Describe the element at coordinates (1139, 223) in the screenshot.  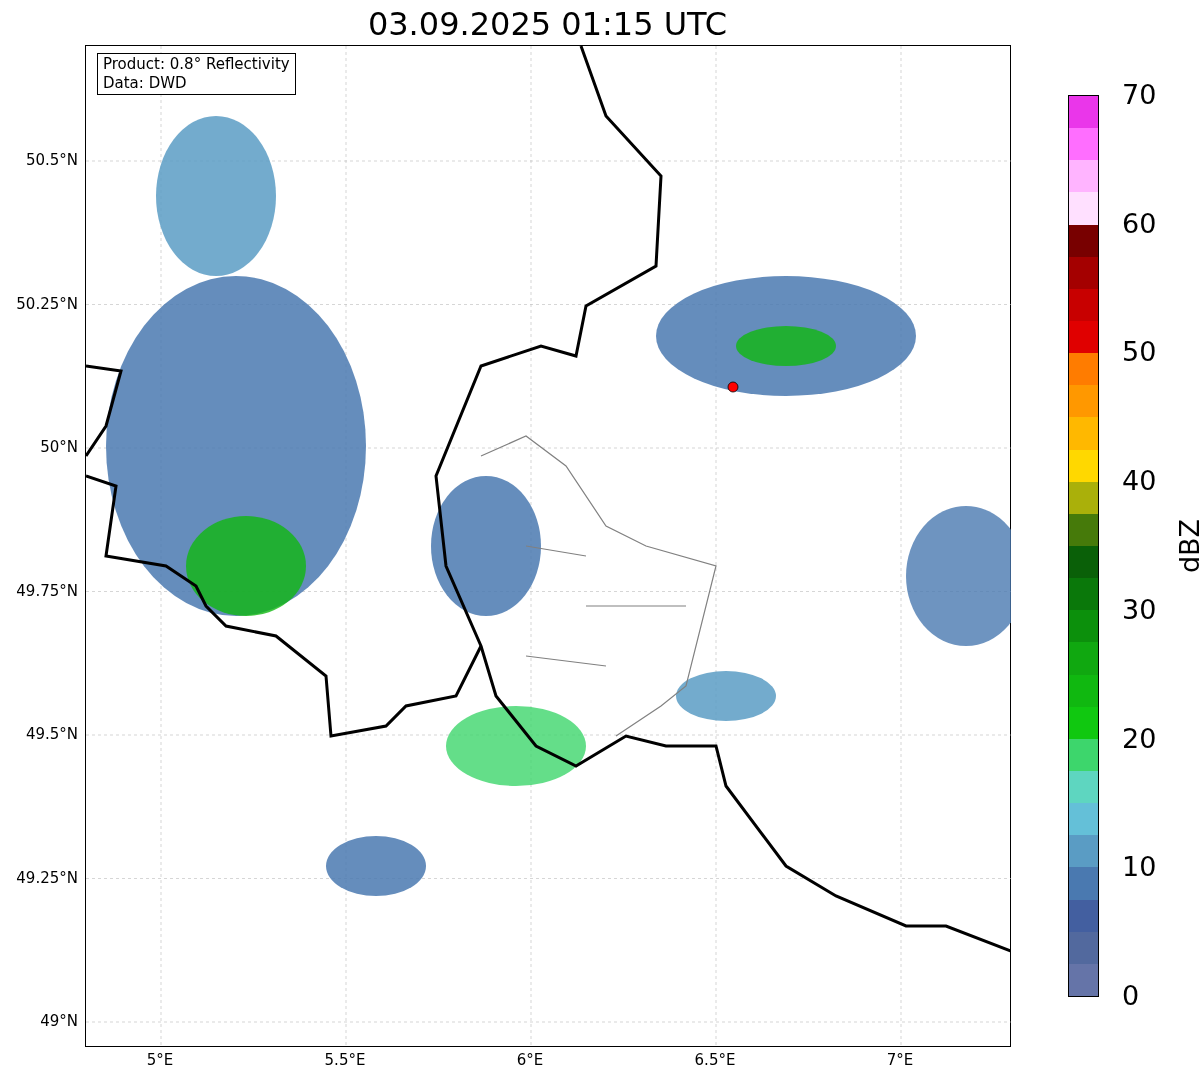
I see `colorbar-tick-label: 60` at that location.